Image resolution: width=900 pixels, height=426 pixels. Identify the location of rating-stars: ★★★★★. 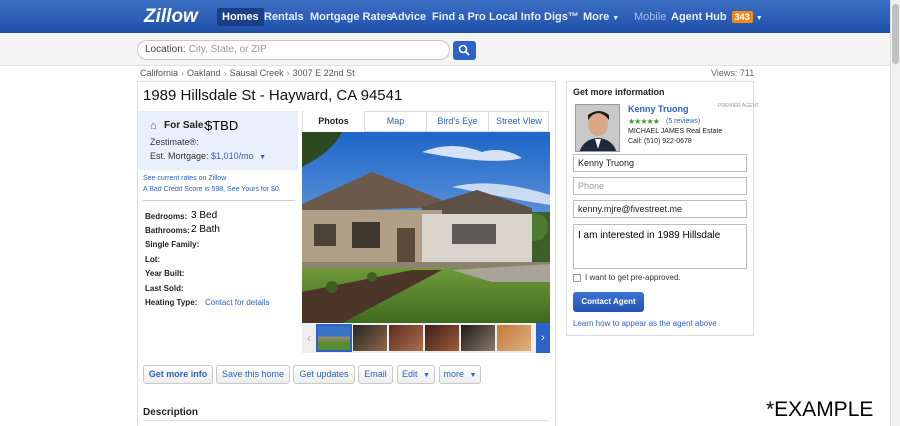
(644, 121).